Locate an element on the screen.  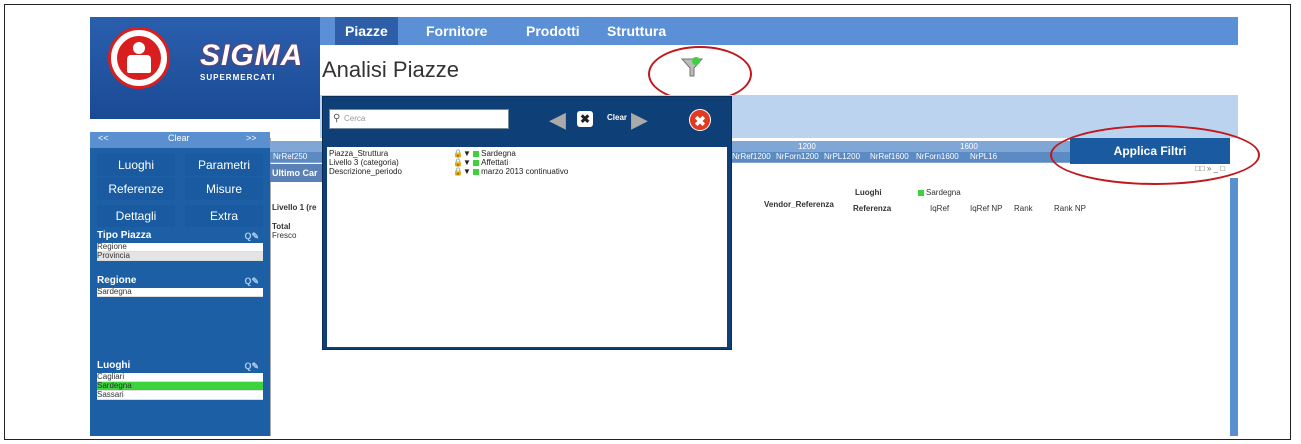
luoghi-listbox: Luoghi Q✎ Cagliari Sardegna Sassari is located at coordinates (180, 379).